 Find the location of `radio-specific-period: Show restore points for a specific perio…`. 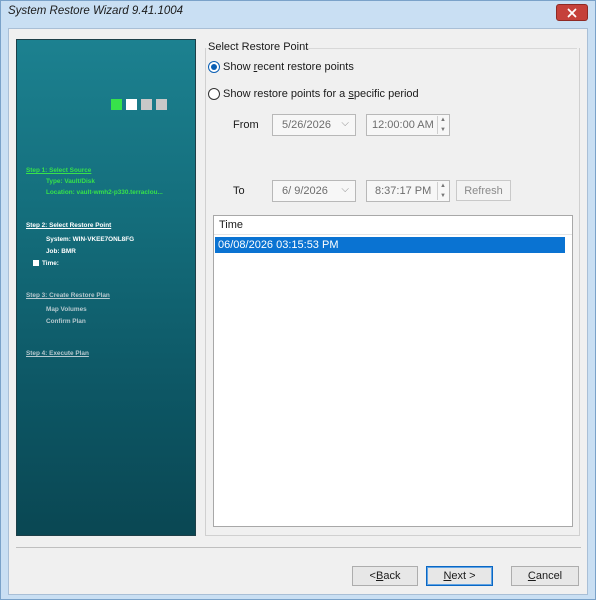

radio-specific-period: Show restore points for a specific perio… is located at coordinates (313, 94).